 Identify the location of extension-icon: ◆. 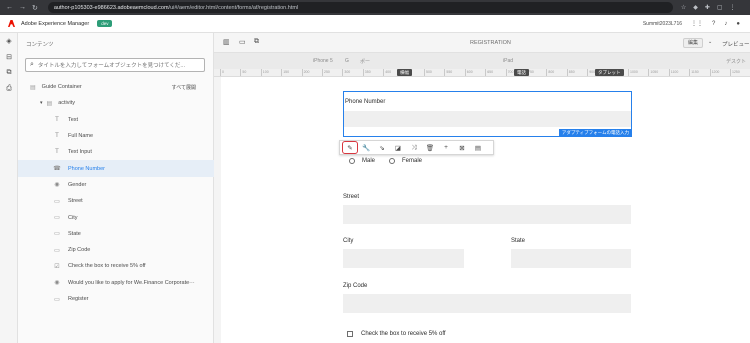
(695, 7).